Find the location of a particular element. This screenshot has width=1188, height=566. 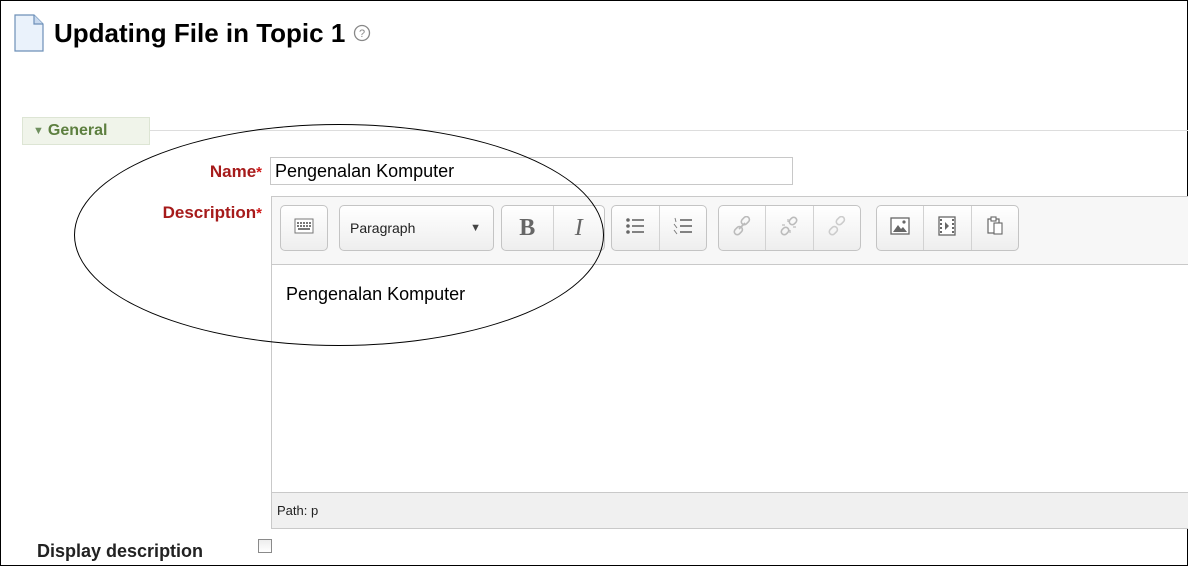

ordered-list-icon is located at coordinates (683, 228).